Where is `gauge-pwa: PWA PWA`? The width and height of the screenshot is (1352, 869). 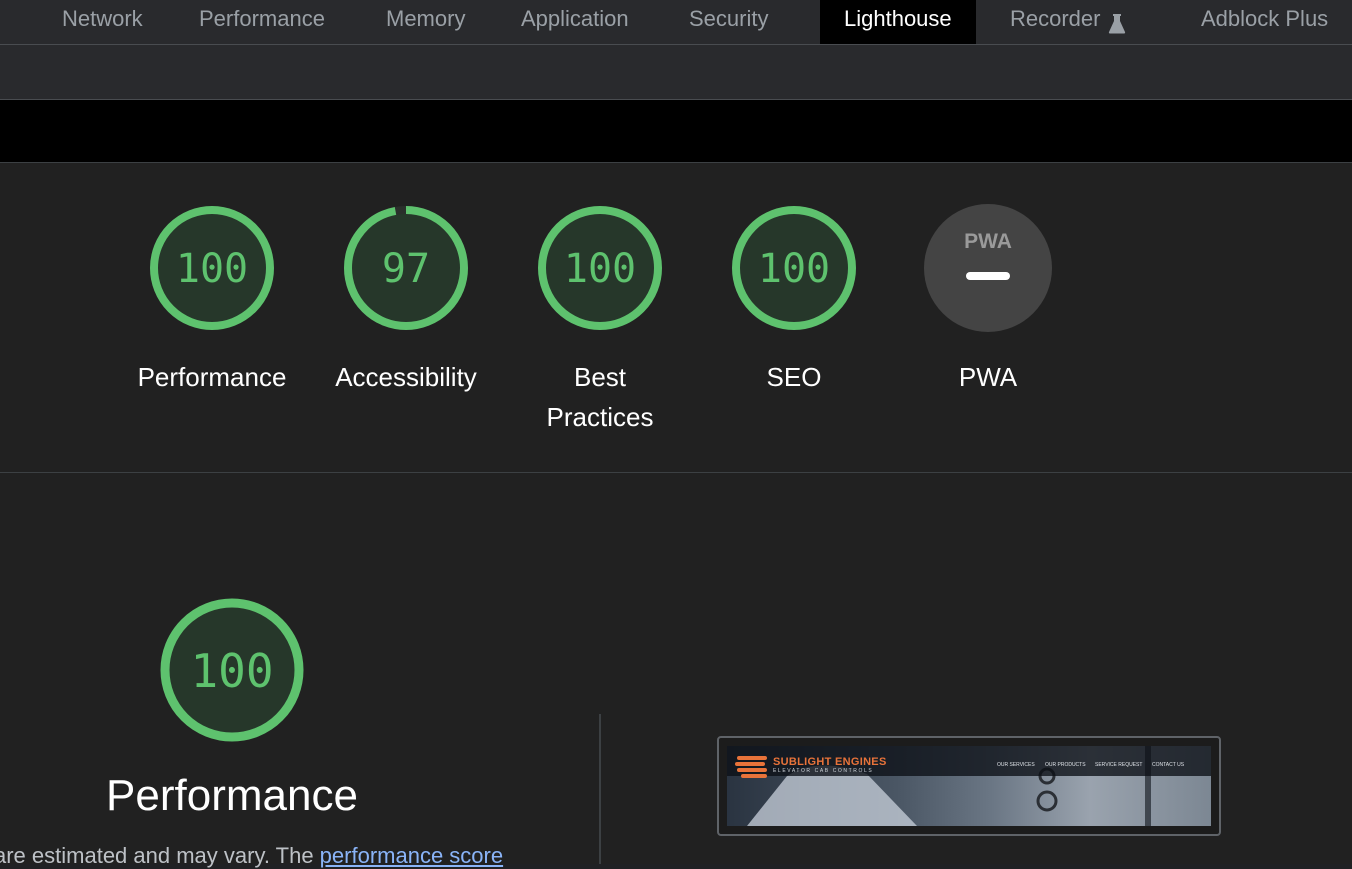 gauge-pwa: PWA PWA is located at coordinates (988, 300).